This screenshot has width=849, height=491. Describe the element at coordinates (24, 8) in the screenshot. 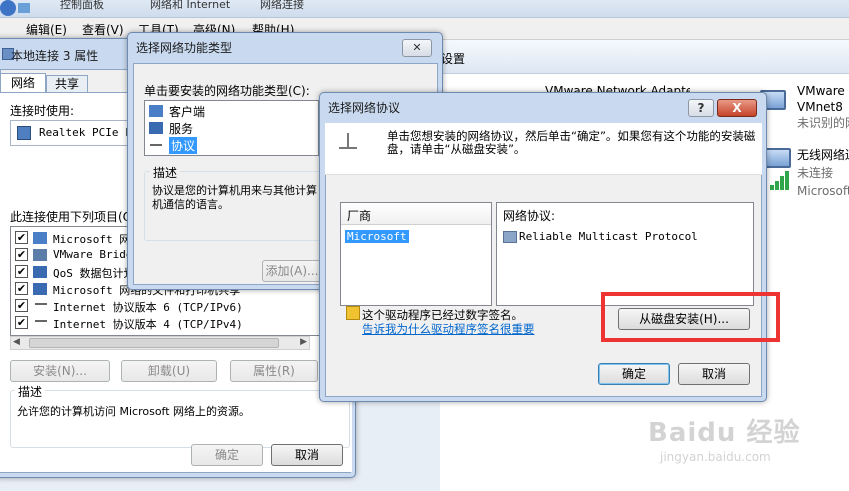

I see `control-panel-icon` at that location.